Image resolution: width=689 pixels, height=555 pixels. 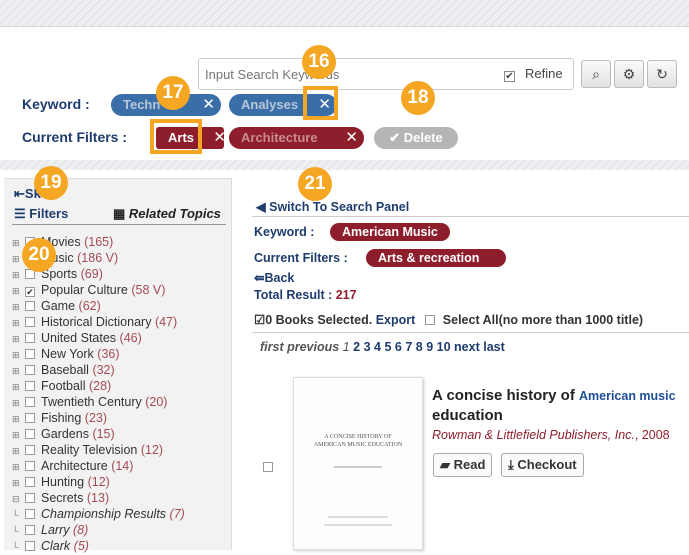 I want to click on refine-option: ✔ Refine, so click(x=533, y=74).